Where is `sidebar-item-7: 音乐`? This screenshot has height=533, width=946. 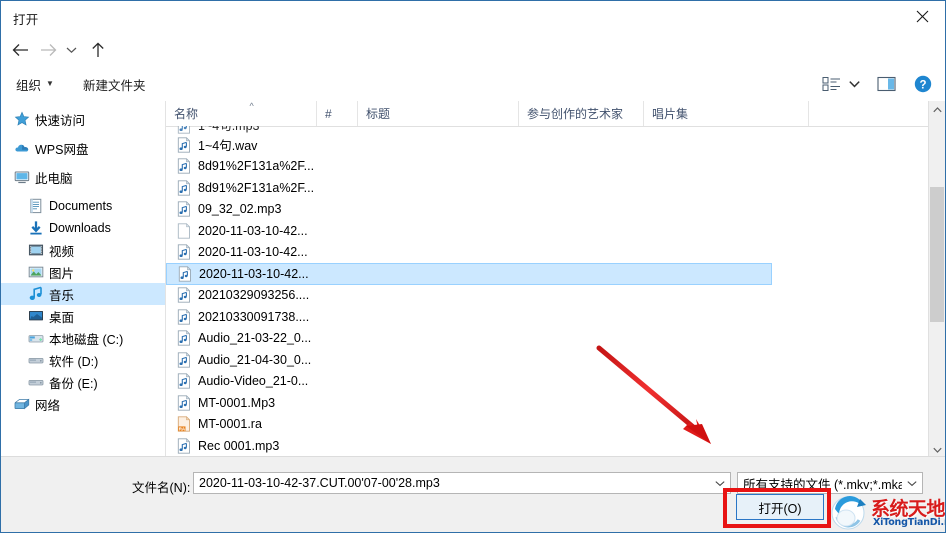
sidebar-item-7: 音乐 is located at coordinates (83, 294).